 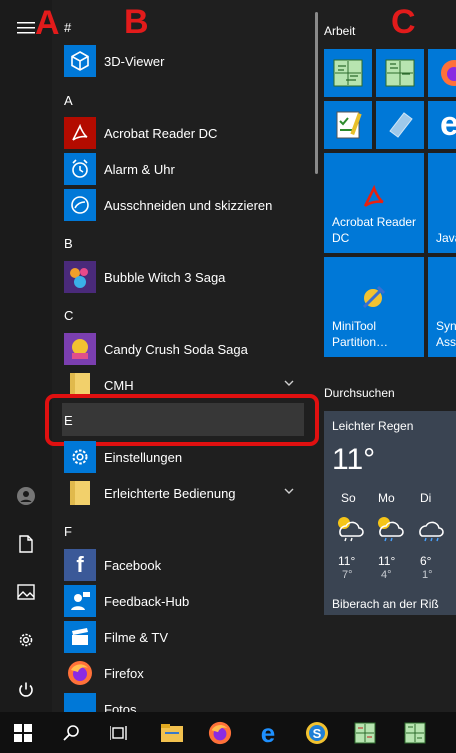 I want to click on taskbar: e S, so click(x=228, y=732).